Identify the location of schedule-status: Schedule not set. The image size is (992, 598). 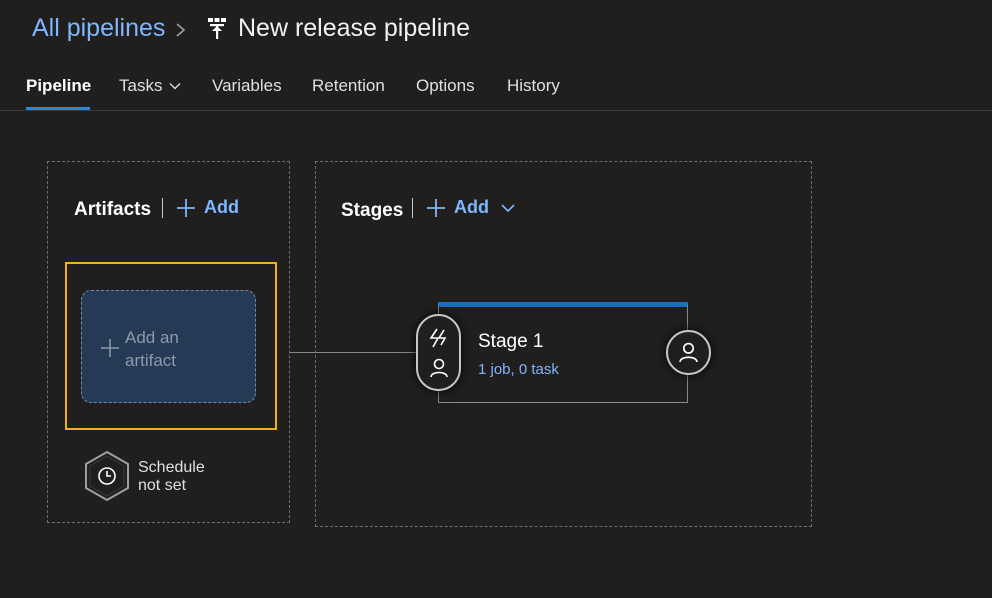
(171, 477).